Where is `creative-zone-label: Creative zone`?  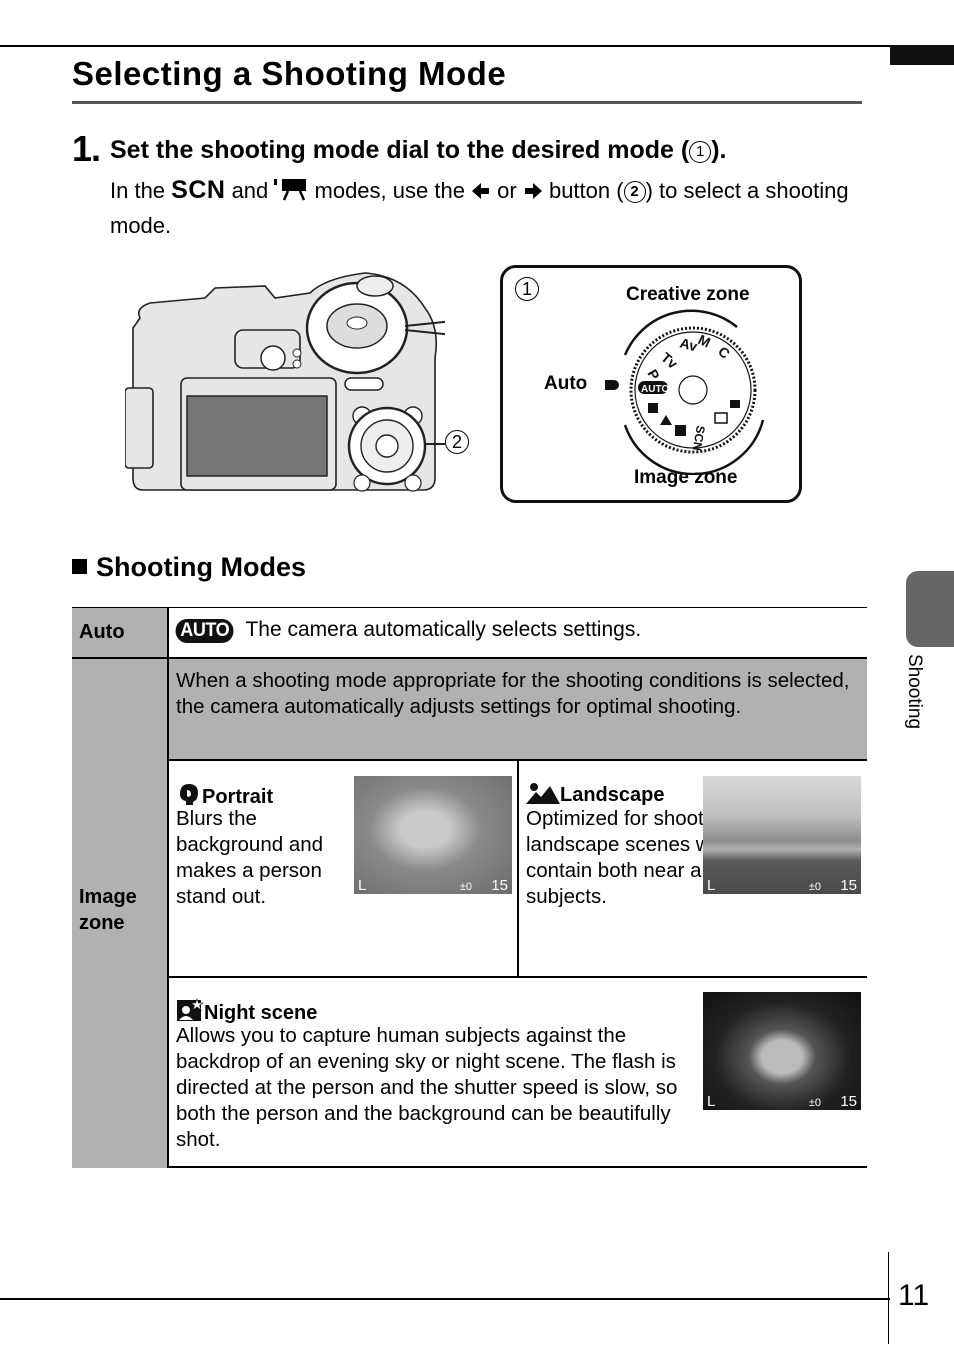
creative-zone-label: Creative zone is located at coordinates (688, 294).